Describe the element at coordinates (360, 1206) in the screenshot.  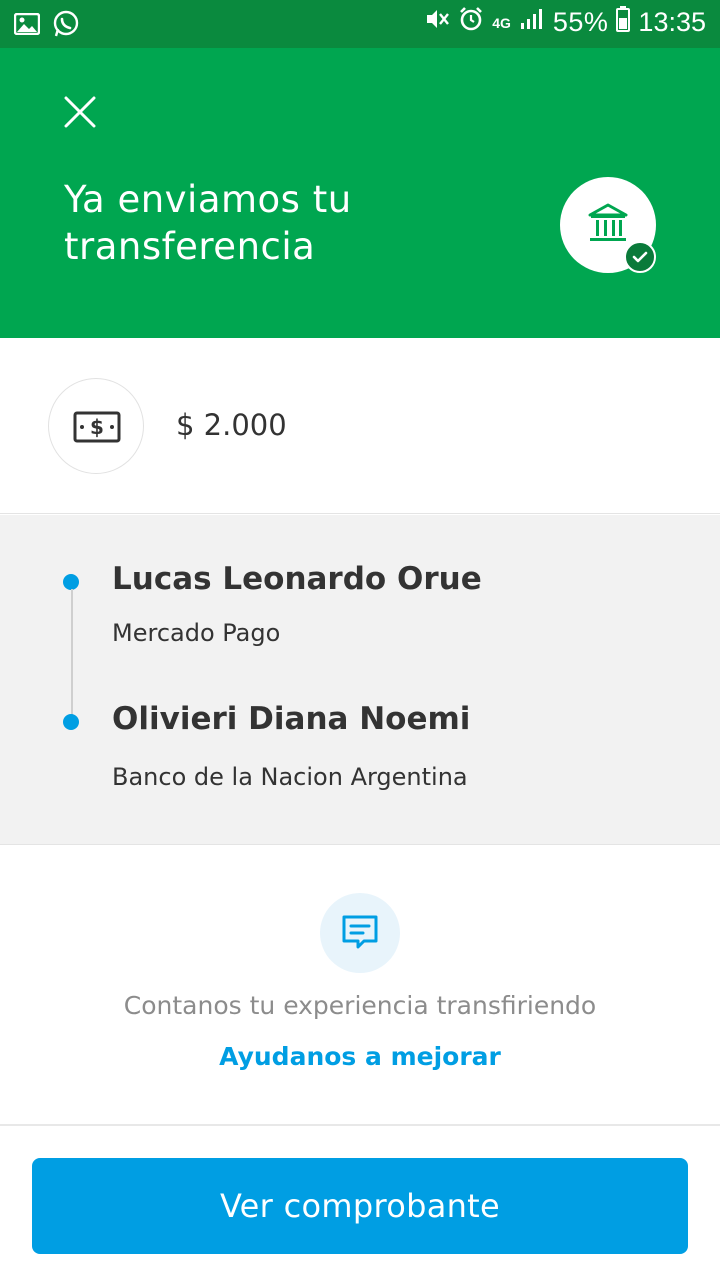
I see `view-receipt-button: Ver comprobante` at that location.